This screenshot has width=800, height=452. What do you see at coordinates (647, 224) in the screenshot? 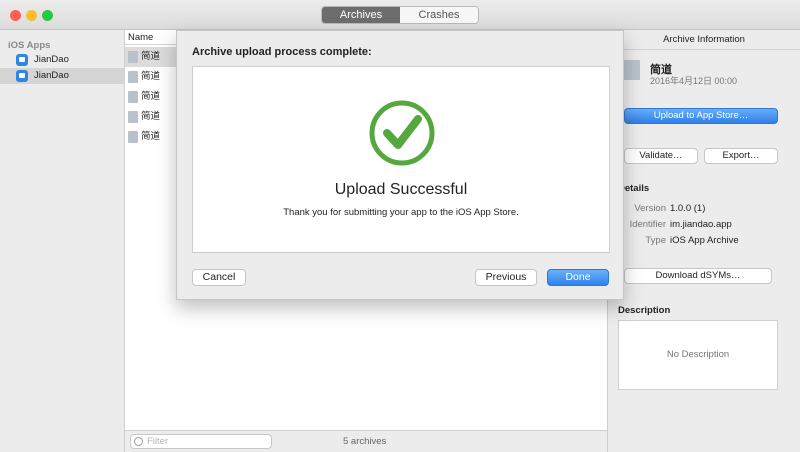
I see `identifier-label: Identifier` at bounding box center [647, 224].